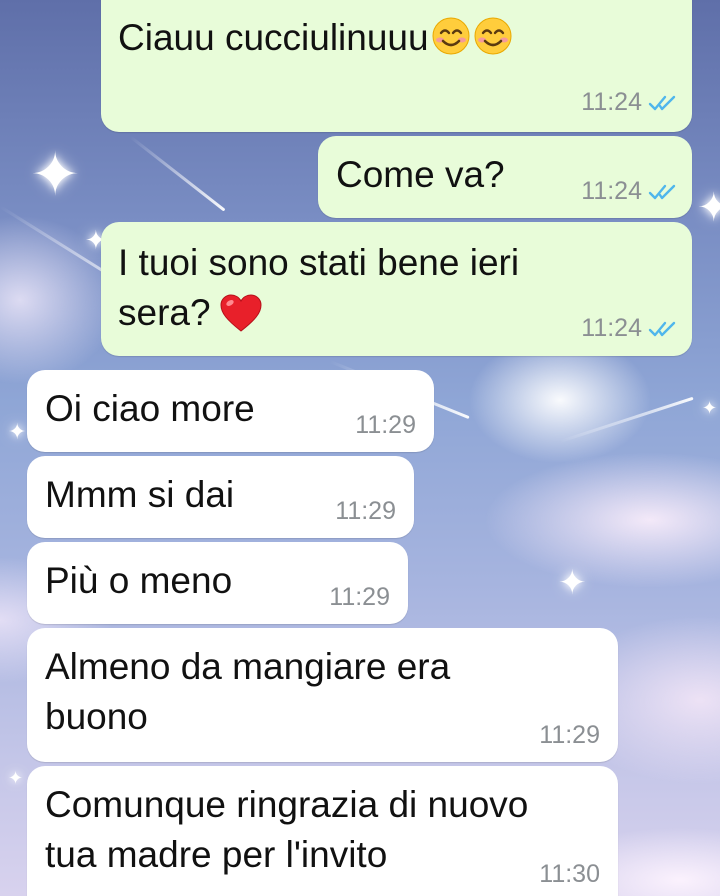 This screenshot has height=896, width=720. I want to click on outgoing-message-bubble: Come va? 11:24, so click(505, 177).